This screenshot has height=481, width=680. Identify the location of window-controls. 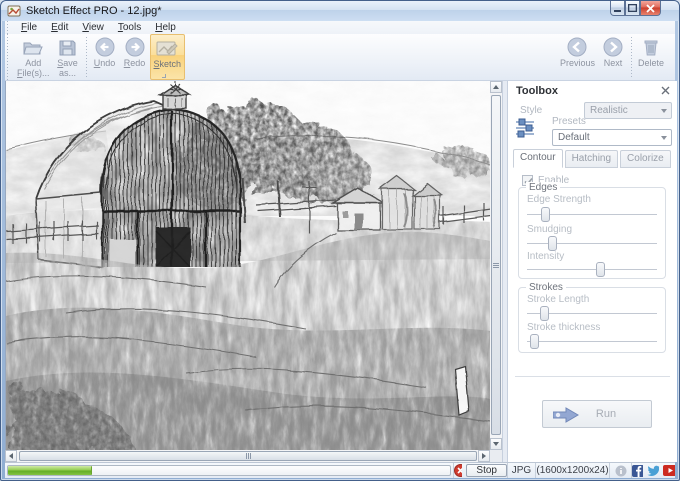
(635, 8).